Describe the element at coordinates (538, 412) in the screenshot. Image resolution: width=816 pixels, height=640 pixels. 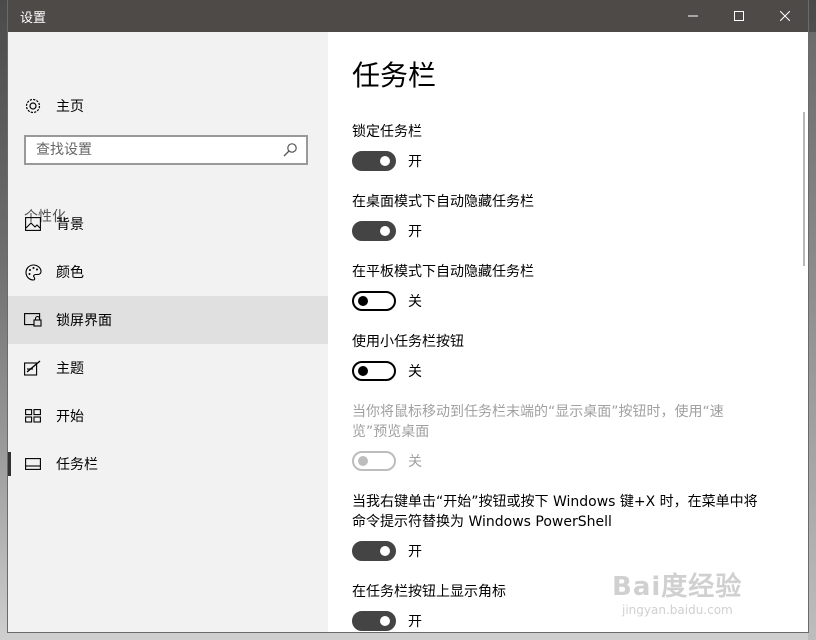
I see `setting-label-line1: 当你将鼠标移动到任务栏末端的“显示桌面”按钮时，使用“速` at that location.